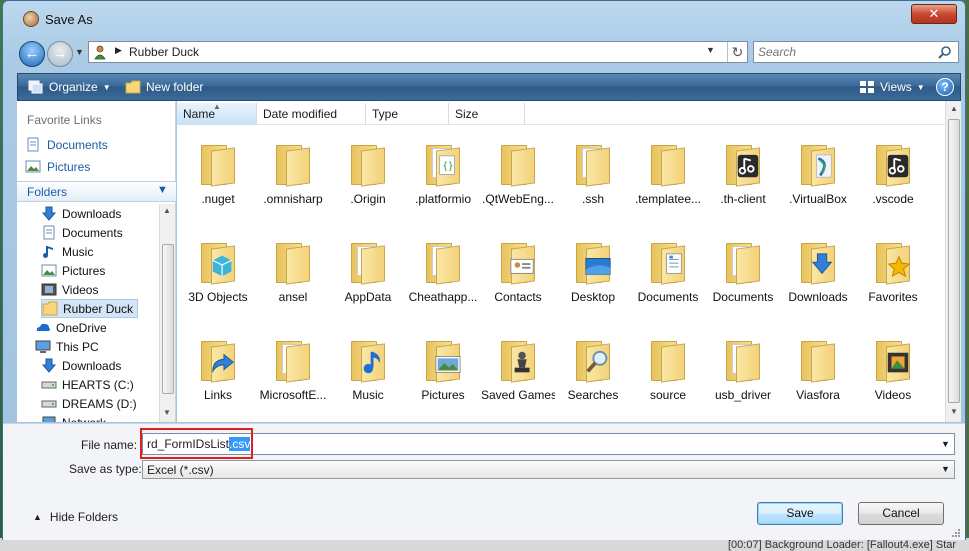 The height and width of the screenshot is (551, 969). What do you see at coordinates (293, 297) in the screenshot?
I see `file-item-label: ansel` at bounding box center [293, 297].